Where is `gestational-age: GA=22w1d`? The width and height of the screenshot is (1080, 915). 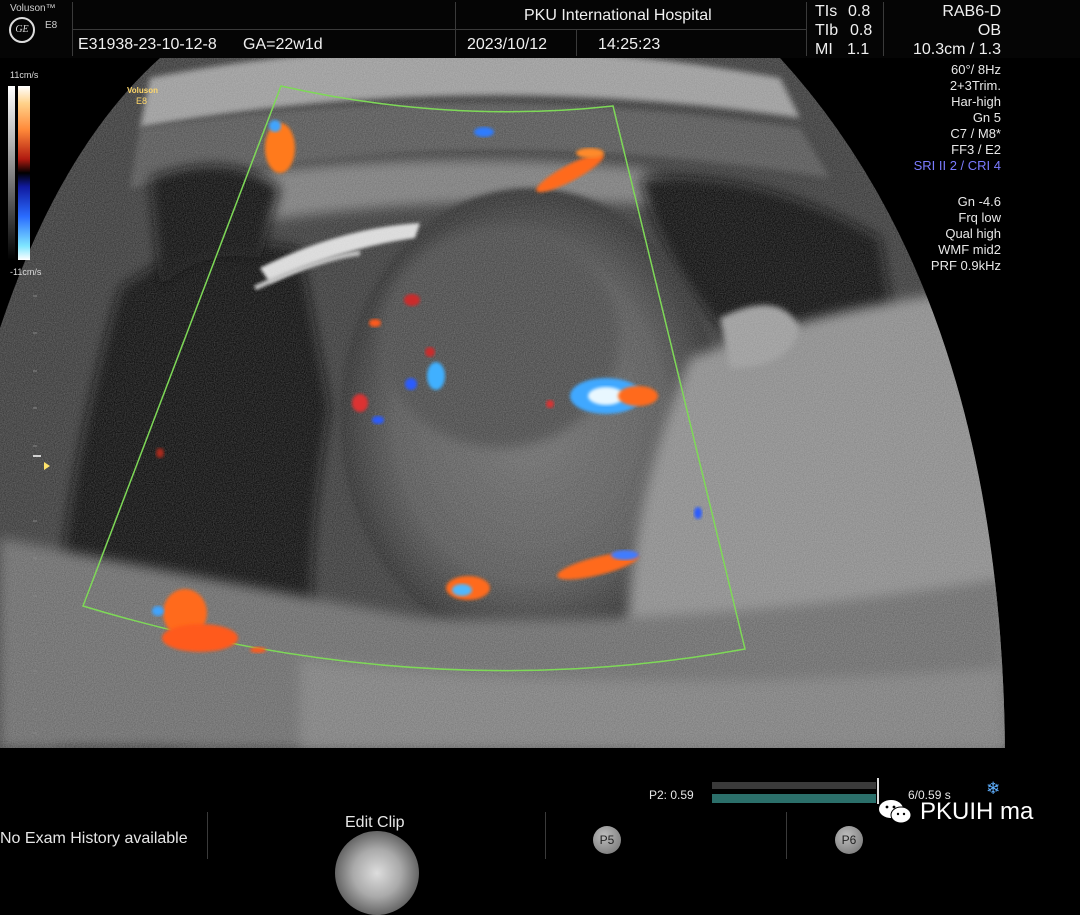
gestational-age: GA=22w1d is located at coordinates (283, 44).